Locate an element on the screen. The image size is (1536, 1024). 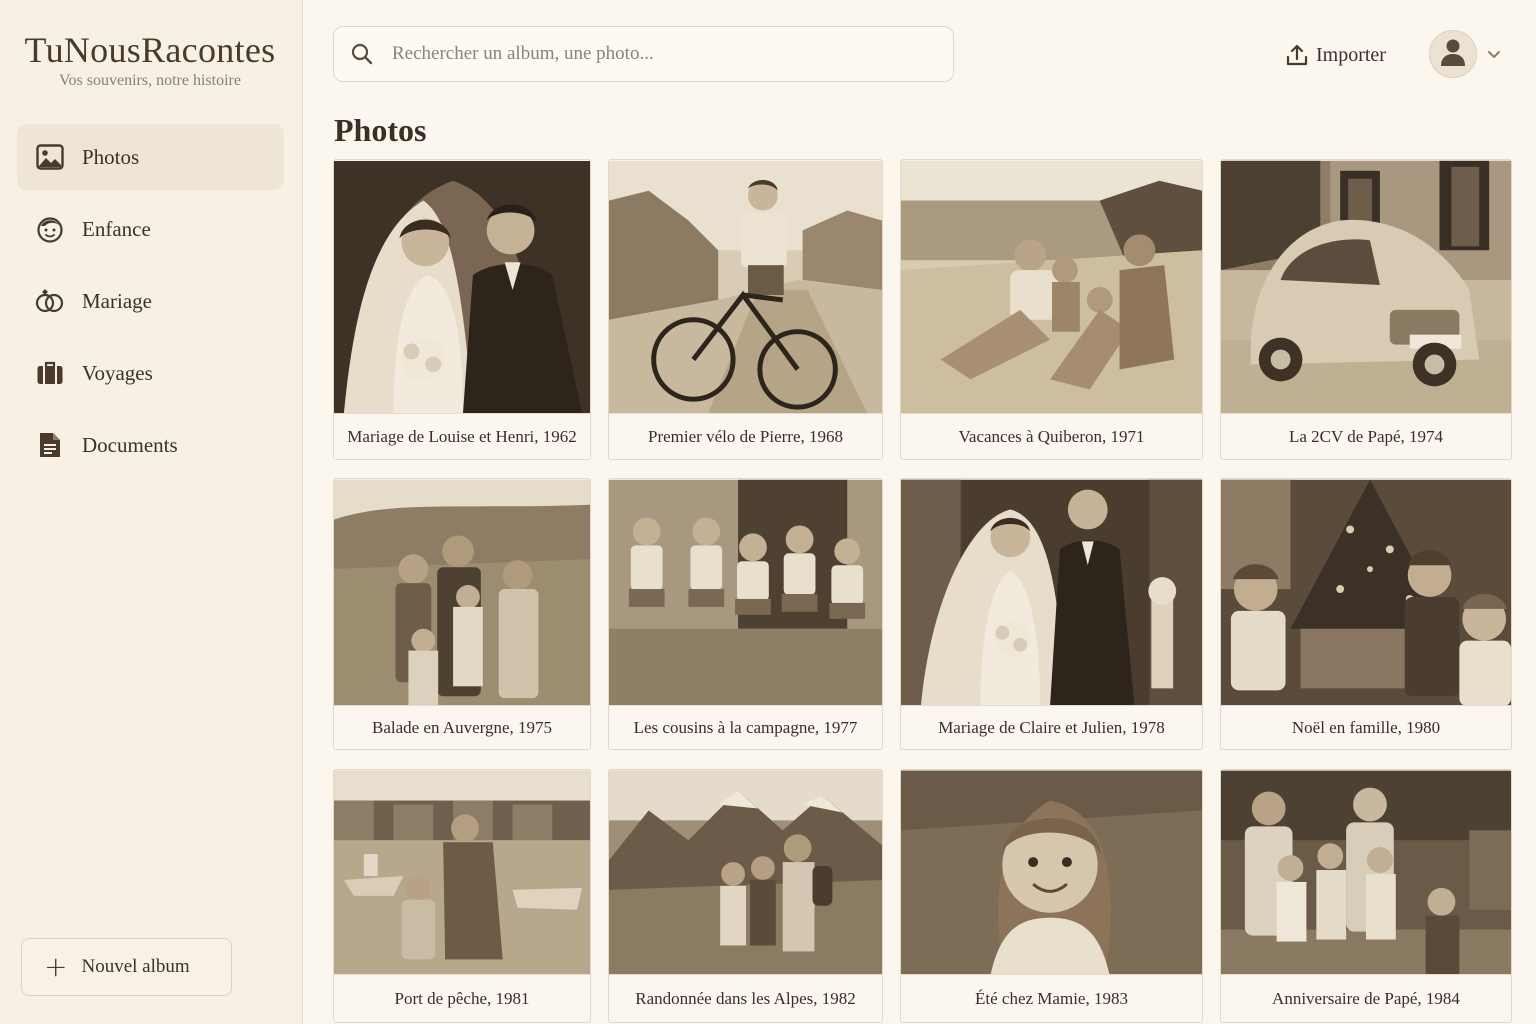
search-bar is located at coordinates (643, 54).